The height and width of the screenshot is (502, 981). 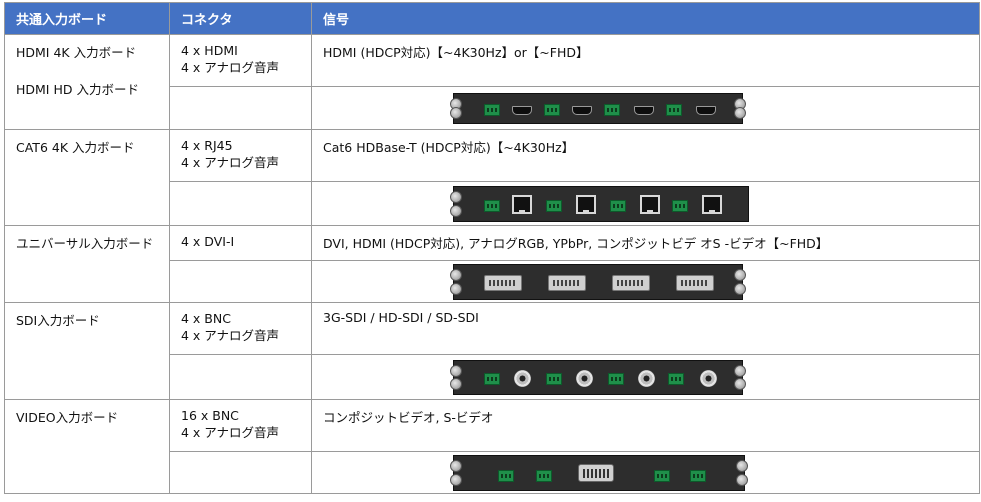 I want to click on connector-line: 4 x RJ45, so click(x=207, y=145).